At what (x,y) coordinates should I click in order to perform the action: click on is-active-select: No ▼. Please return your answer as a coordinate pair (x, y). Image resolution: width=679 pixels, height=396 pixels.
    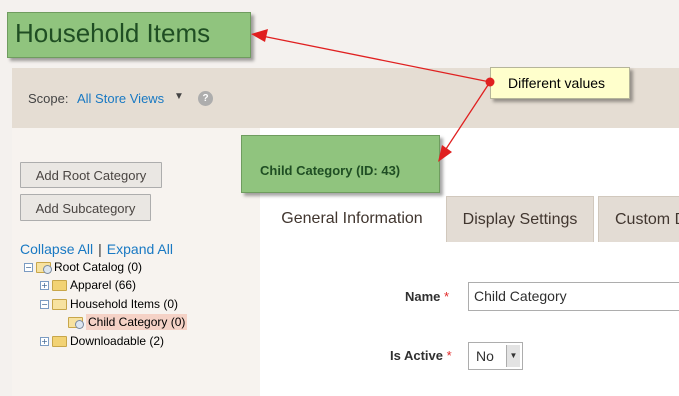
    Looking at the image, I should click on (495, 356).